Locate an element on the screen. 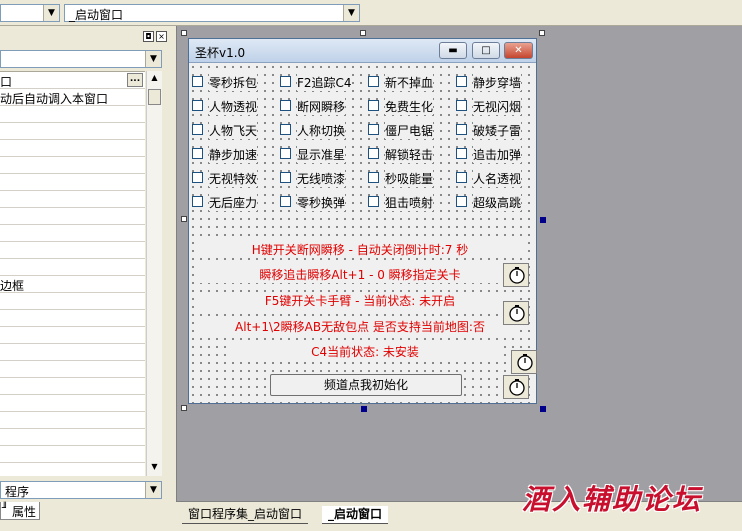  checkbox-label: 免费生化 is located at coordinates (409, 106).